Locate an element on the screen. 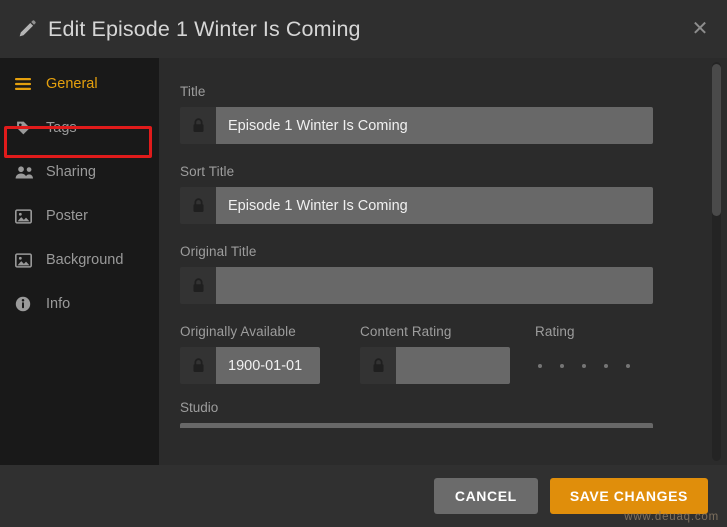 Image resolution: width=727 pixels, height=527 pixels. field-label: Sort Title is located at coordinates (207, 171).